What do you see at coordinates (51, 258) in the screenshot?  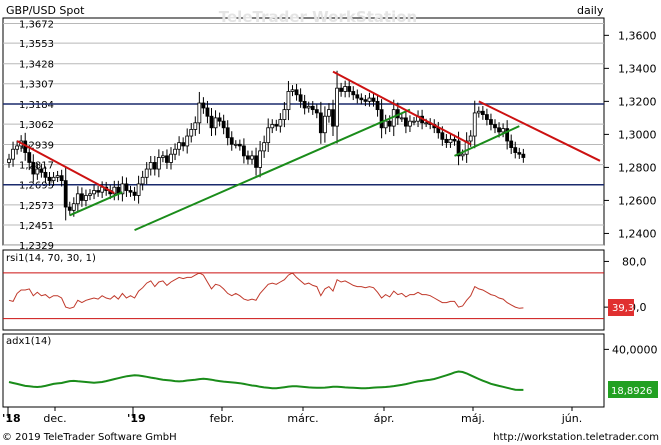 I see `rsi-label: rsi1(14, 70, 30, 1)` at bounding box center [51, 258].